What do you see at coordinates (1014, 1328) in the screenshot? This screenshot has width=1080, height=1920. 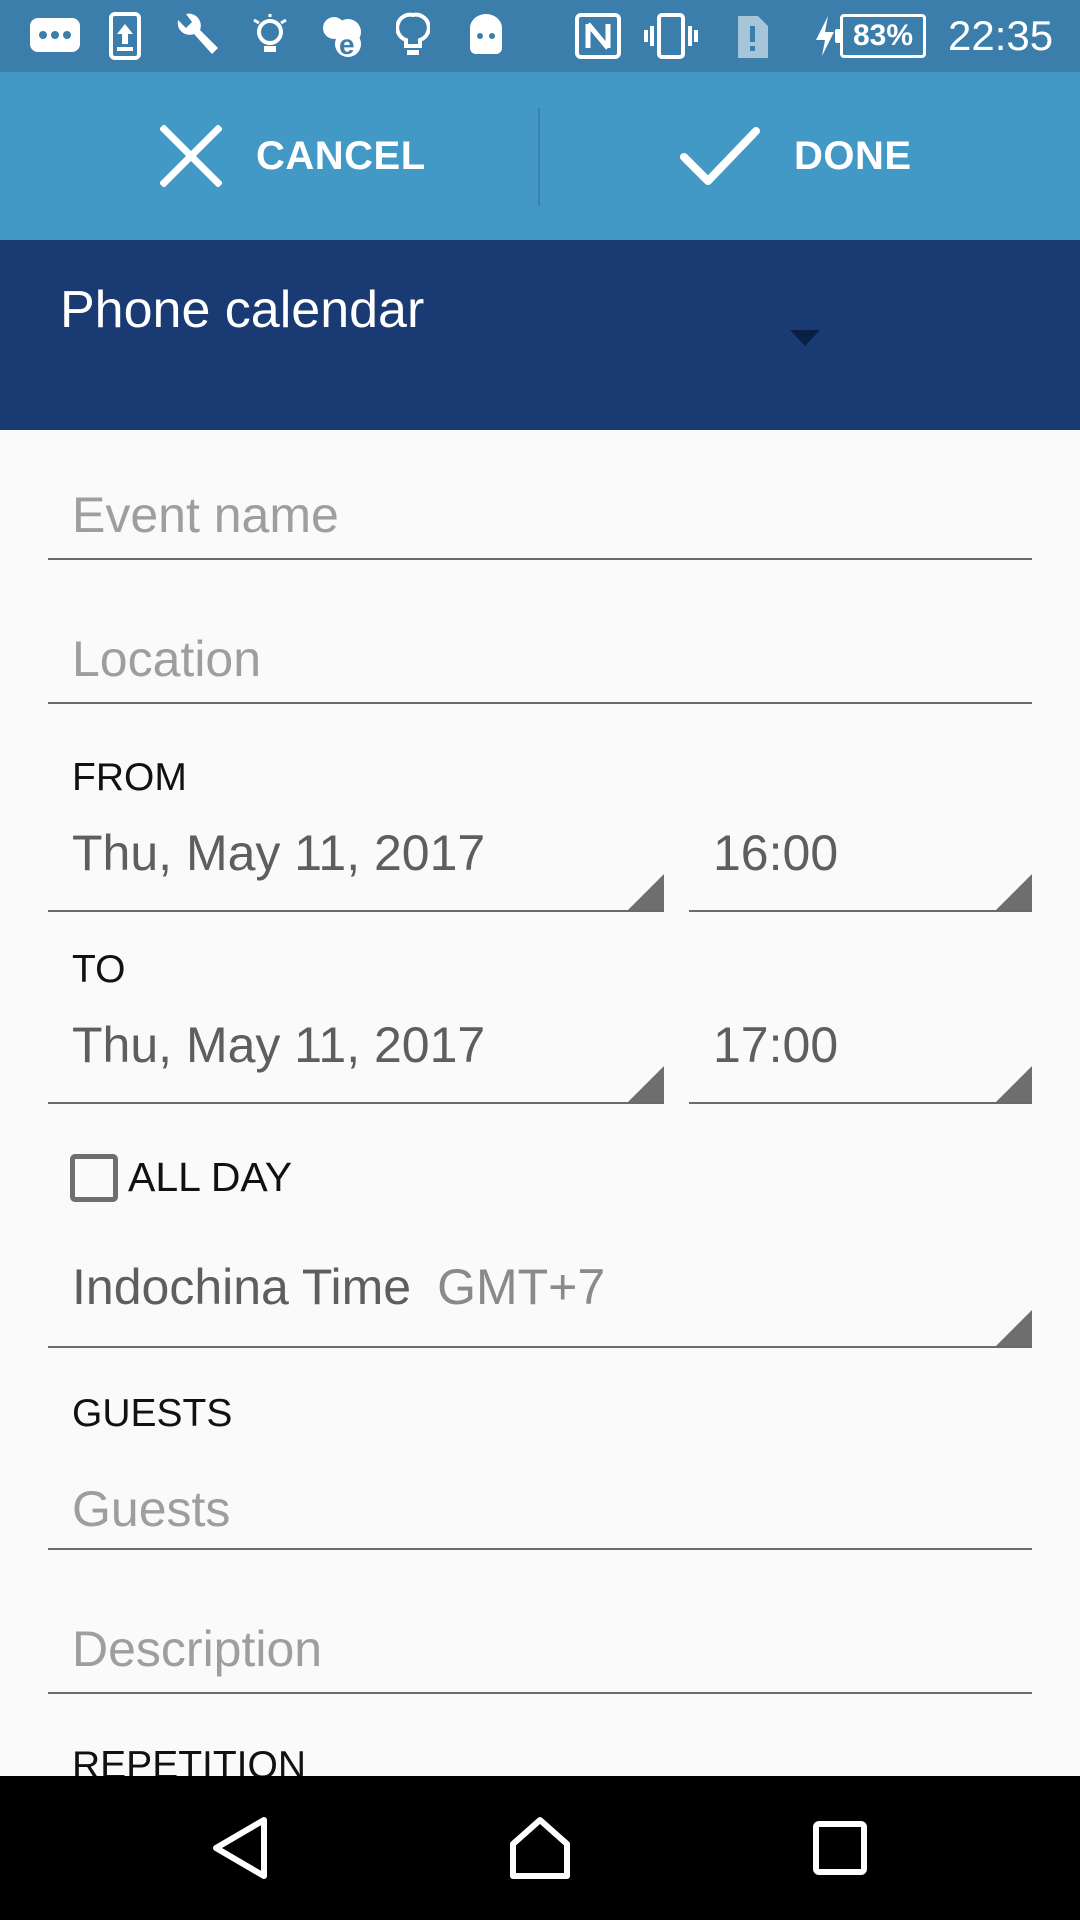 I see `timezone-spinner-arrow` at bounding box center [1014, 1328].